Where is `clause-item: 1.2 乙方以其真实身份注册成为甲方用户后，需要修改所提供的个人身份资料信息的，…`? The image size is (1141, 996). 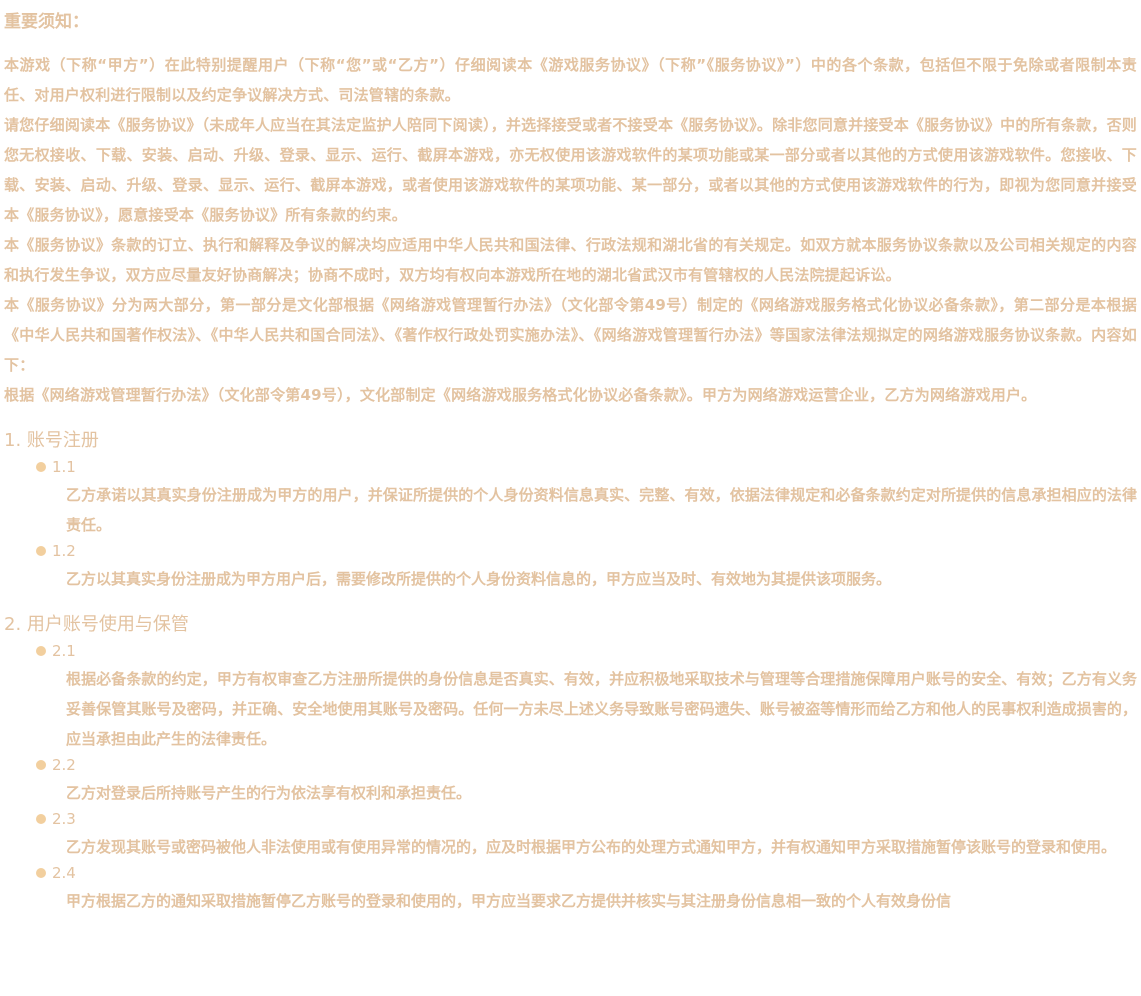
clause-item: 1.2 乙方以其真实身份注册成为甲方用户后，需要修改所提供的个人身份资料信息的，… is located at coordinates (570, 567).